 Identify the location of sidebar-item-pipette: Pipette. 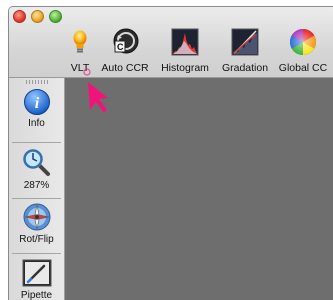
(36, 279).